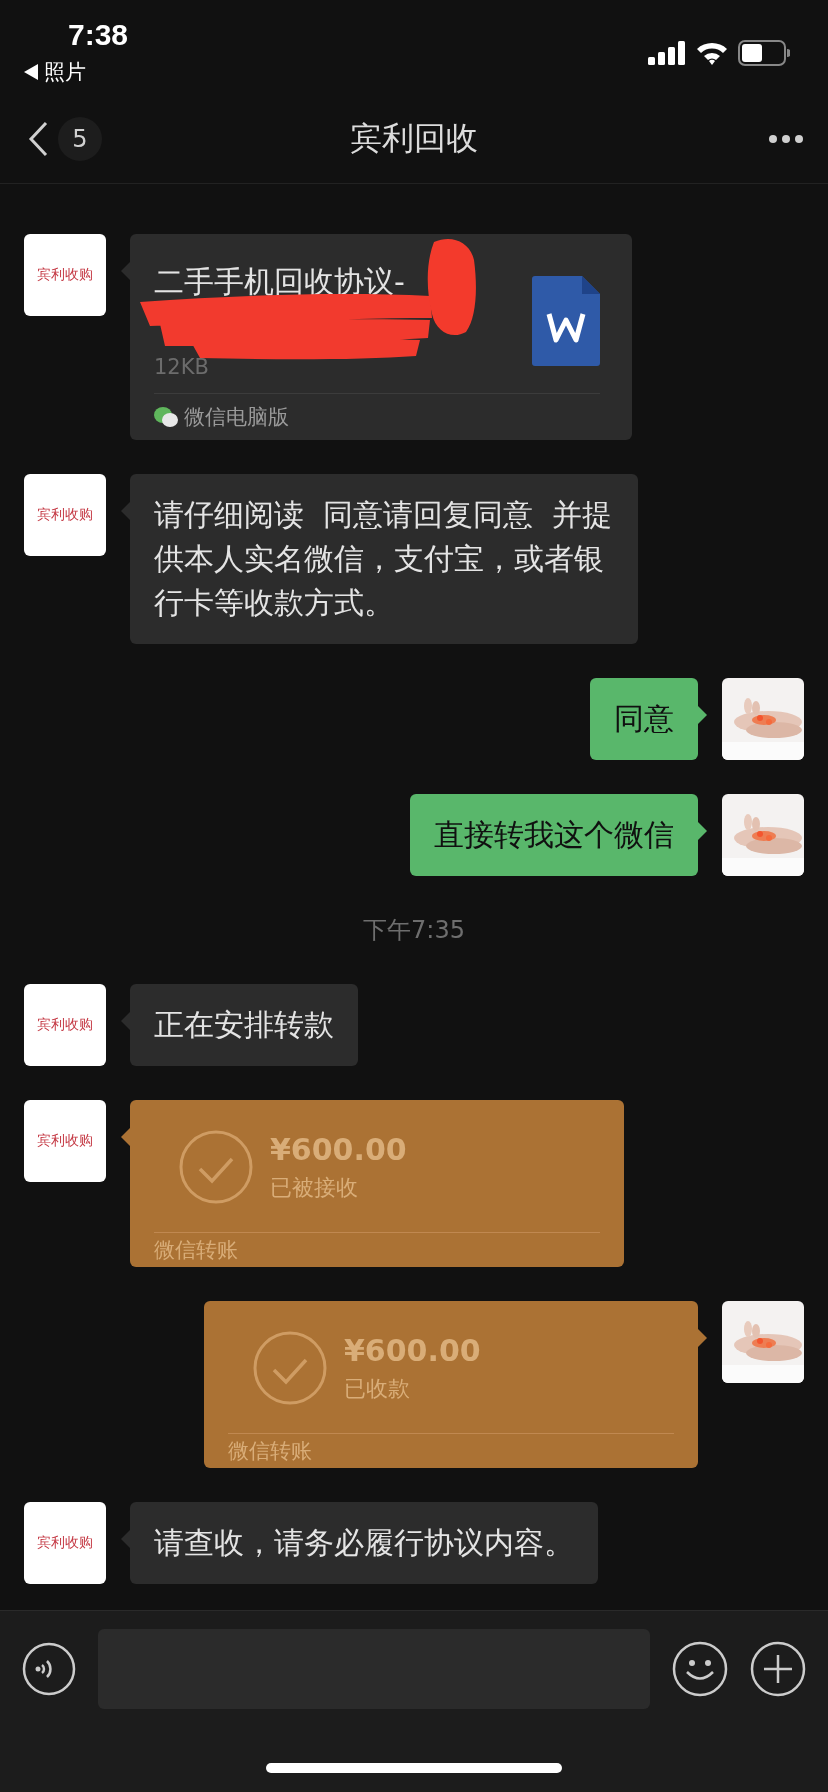 The image size is (828, 1792). Describe the element at coordinates (414, 930) in the screenshot. I see `timestamp: 下午7:35` at that location.